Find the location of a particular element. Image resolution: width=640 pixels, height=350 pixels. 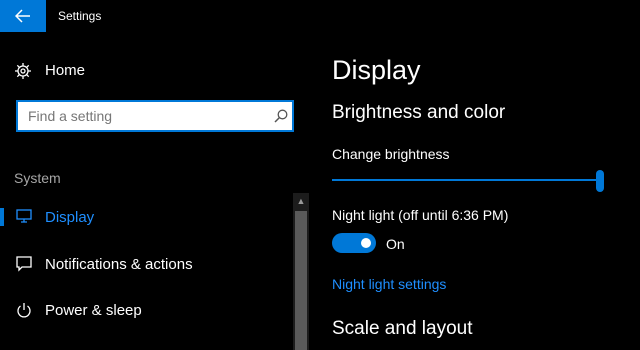

back-arrow-icon is located at coordinates (22, 16).